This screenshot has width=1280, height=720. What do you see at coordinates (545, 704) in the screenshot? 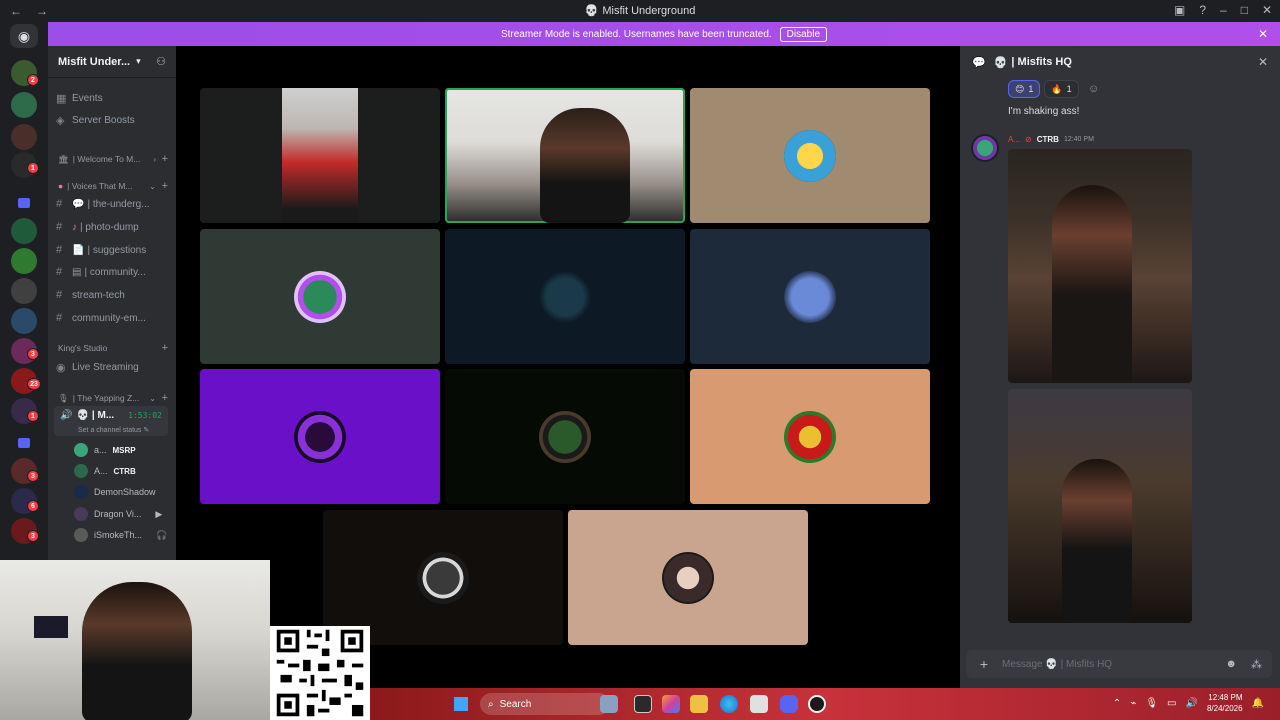
I see `taskbar-search: ⌕ Search` at bounding box center [545, 704].